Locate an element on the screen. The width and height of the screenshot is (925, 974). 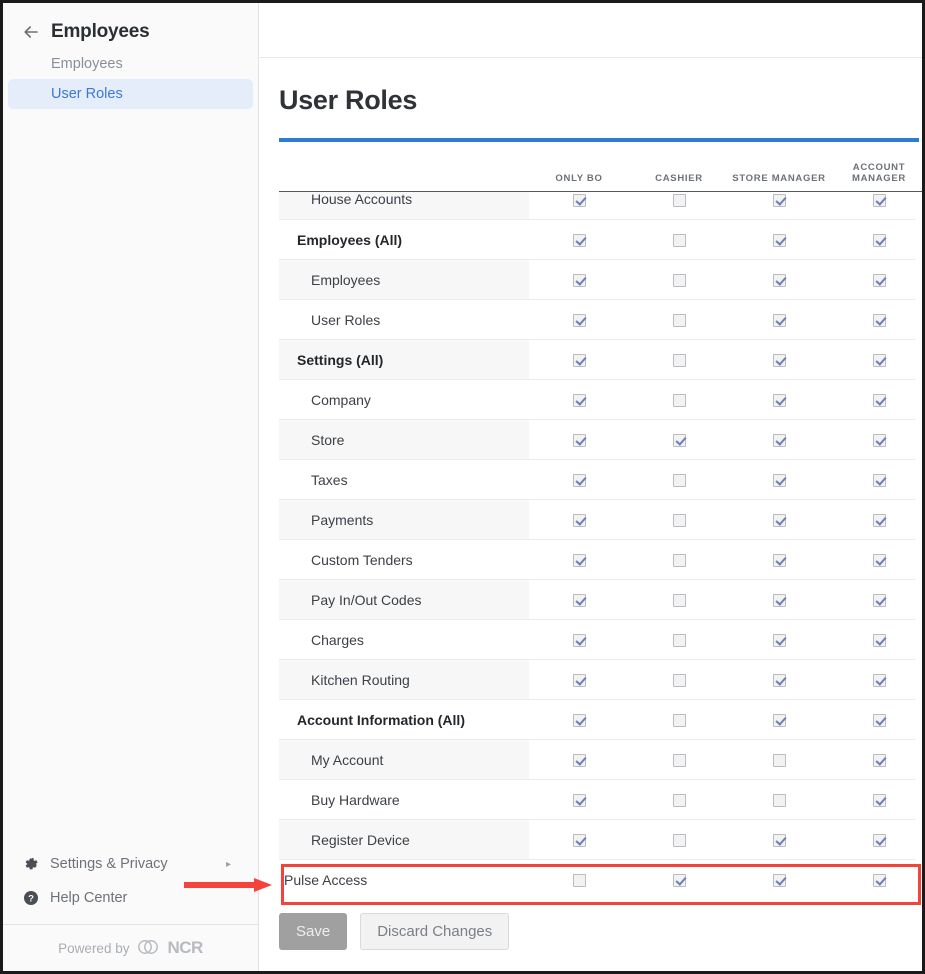
table-row: My Account is located at coordinates (597, 759).